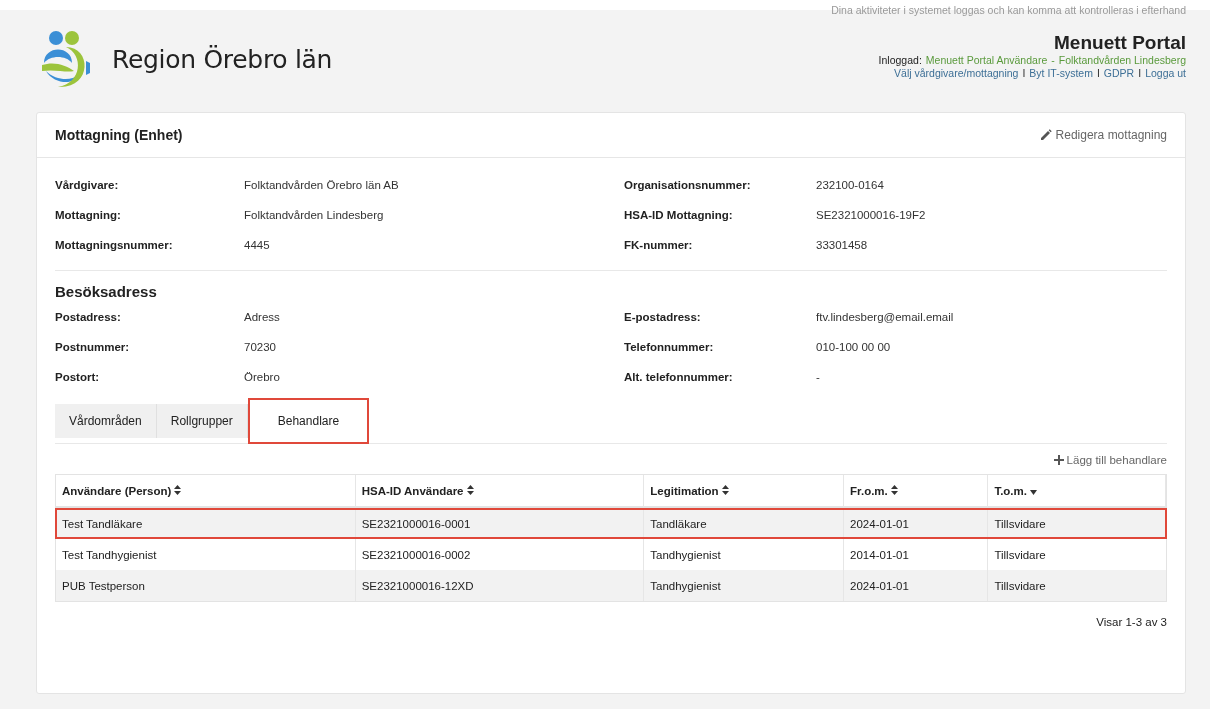  I want to click on field-value: -, so click(818, 377).